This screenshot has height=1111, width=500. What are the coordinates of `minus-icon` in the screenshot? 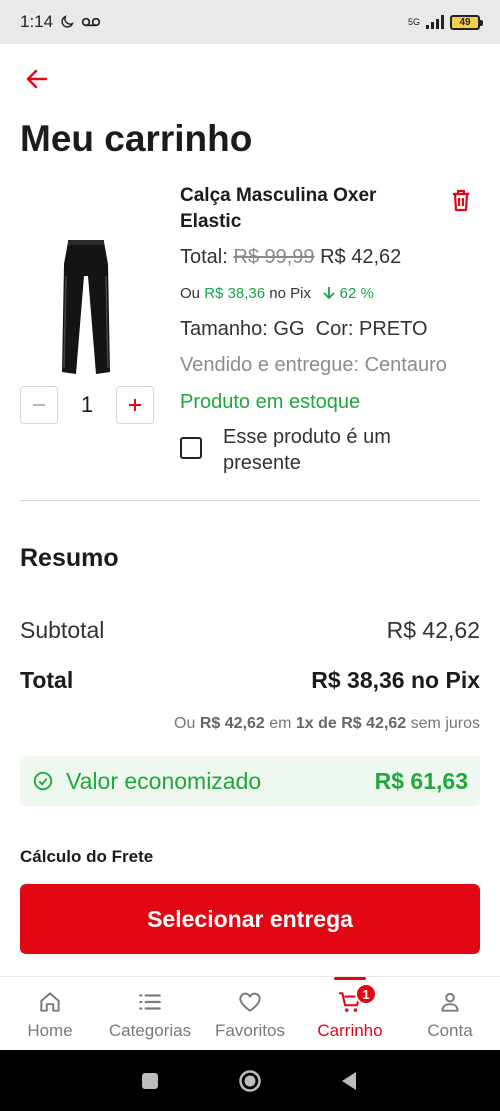 It's located at (39, 405).